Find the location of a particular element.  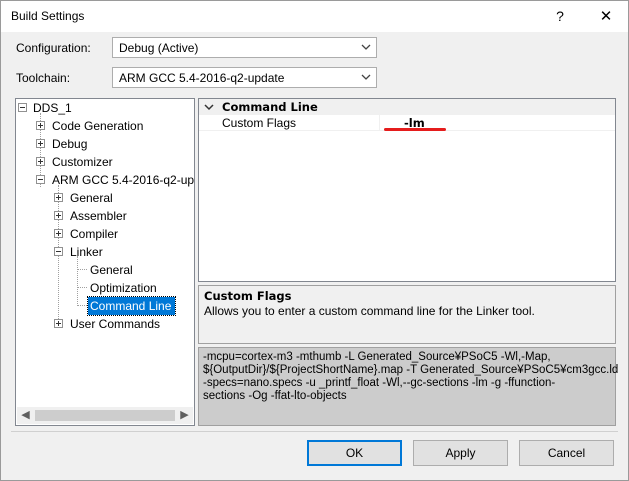

help-button: ? is located at coordinates (560, 16).